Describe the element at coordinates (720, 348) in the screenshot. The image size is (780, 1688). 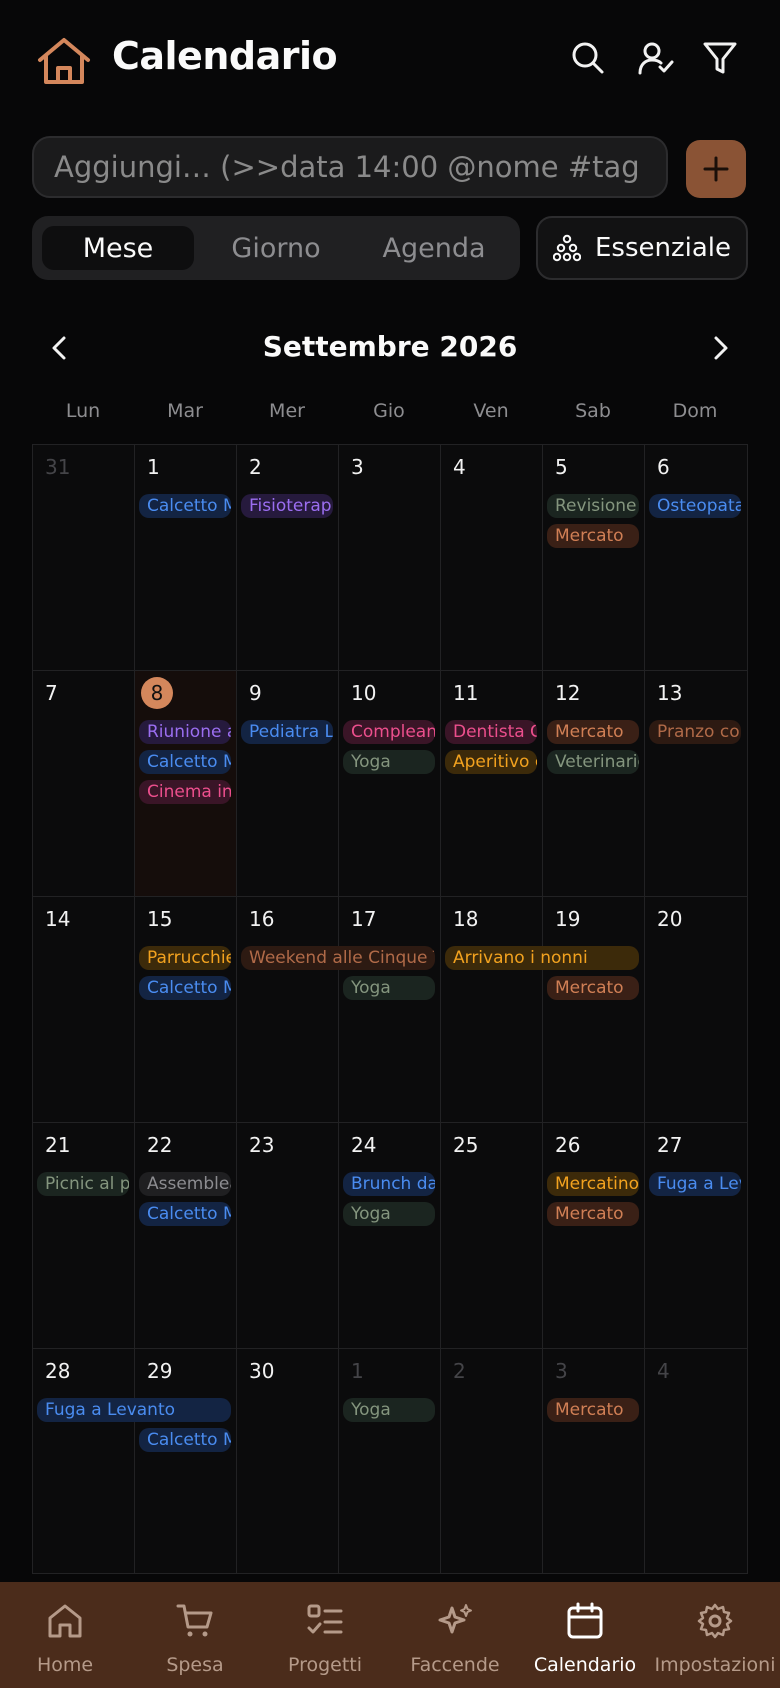
I see `chevron-right-icon` at that location.